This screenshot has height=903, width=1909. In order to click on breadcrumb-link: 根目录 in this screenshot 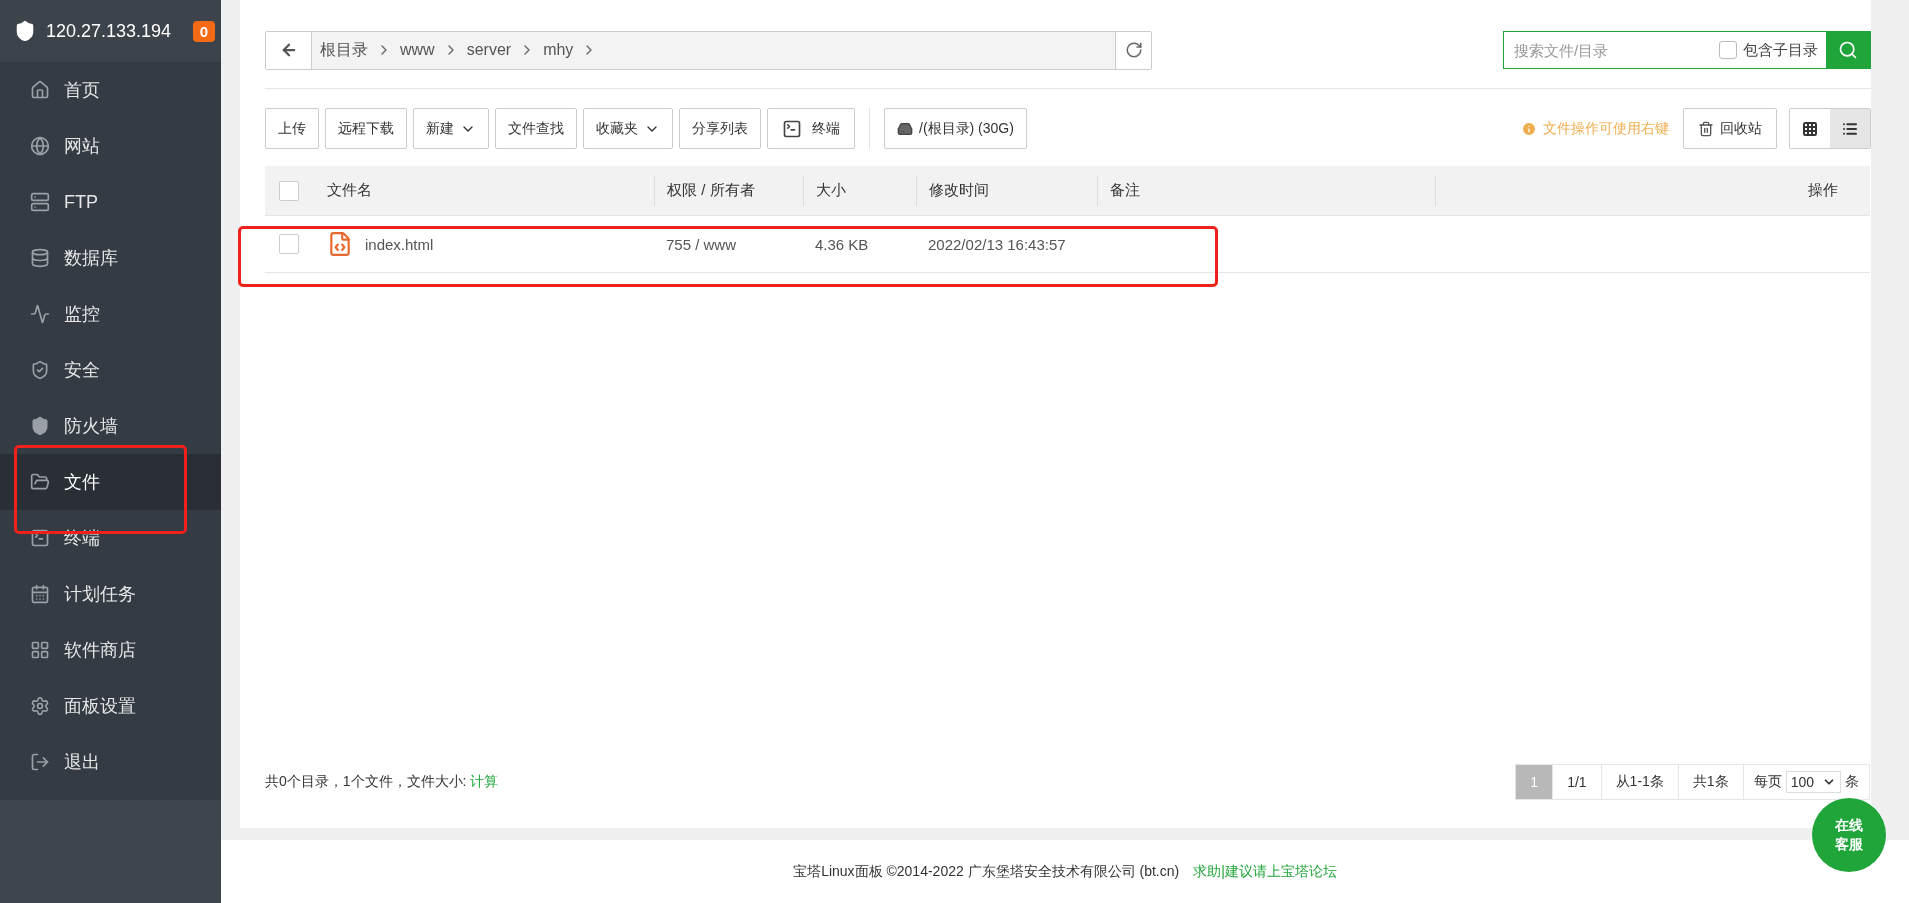, I will do `click(356, 50)`.